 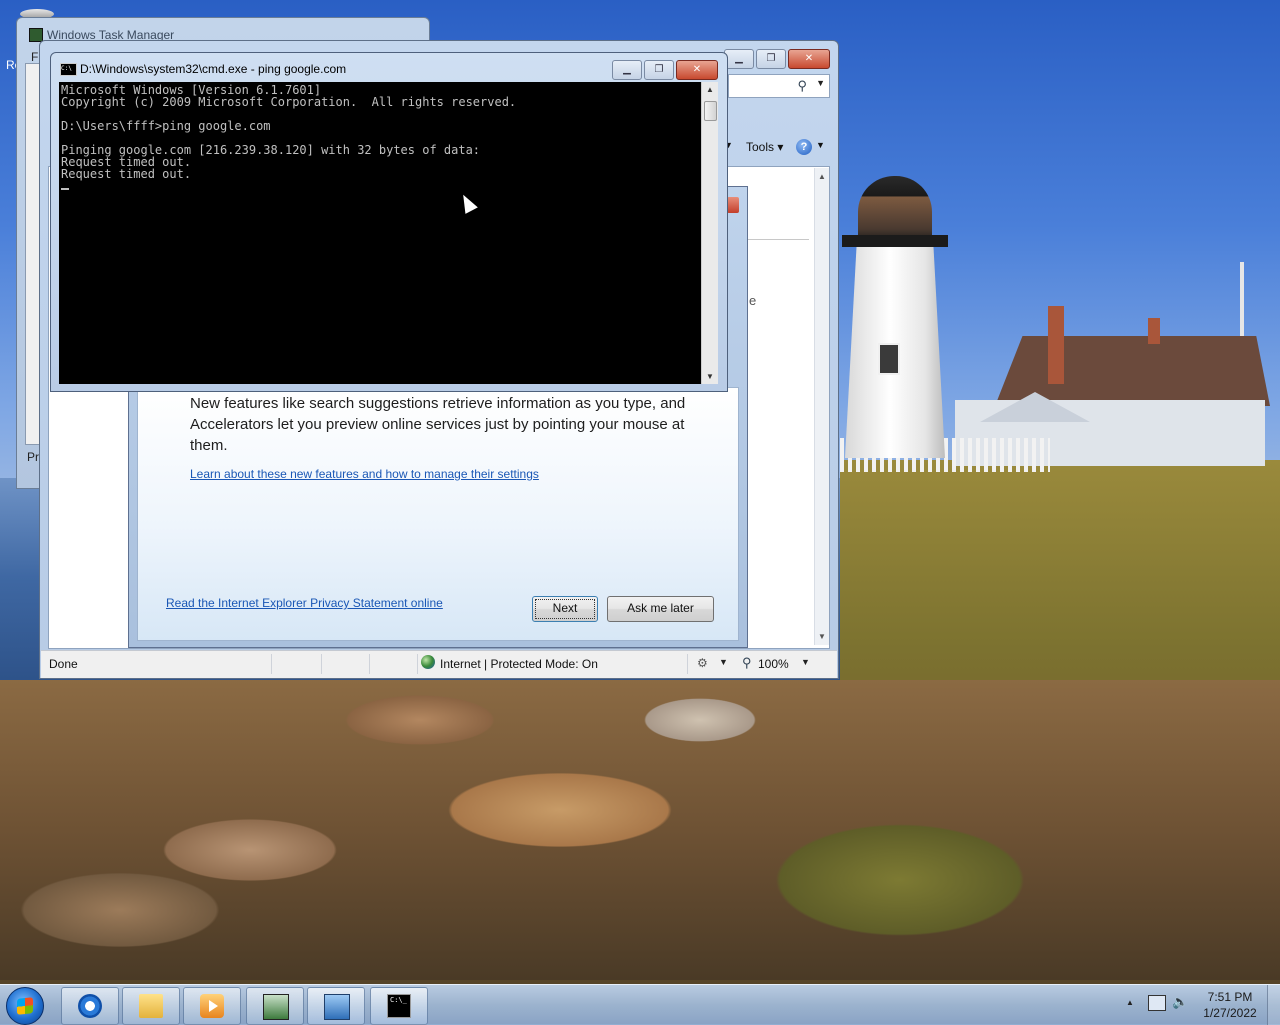 I want to click on cmd-icon: C:\, so click(x=68, y=69).